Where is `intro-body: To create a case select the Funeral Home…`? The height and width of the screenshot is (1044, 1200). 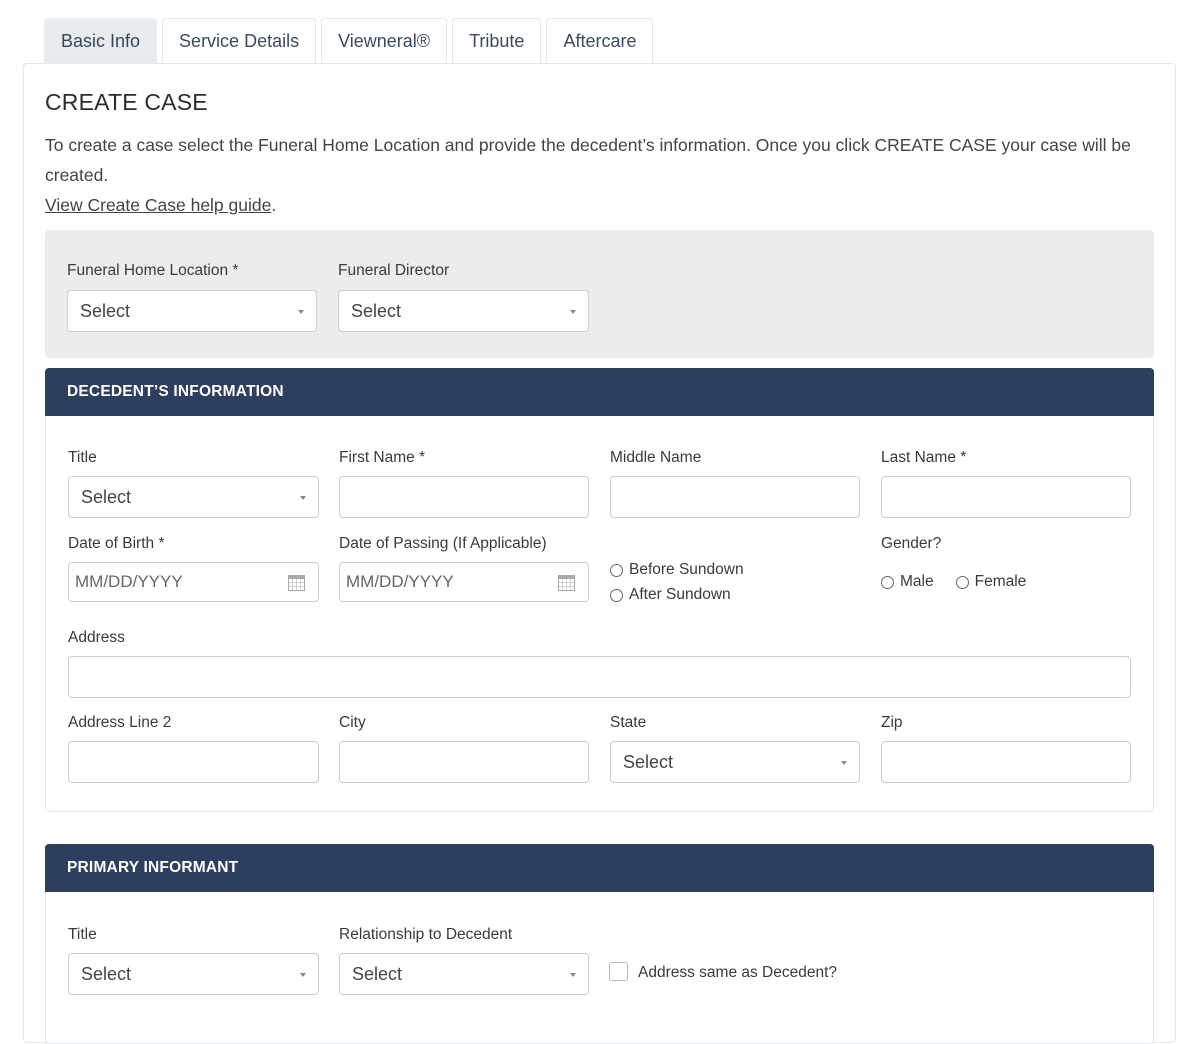
intro-body: To create a case select the Funeral Home… is located at coordinates (588, 160).